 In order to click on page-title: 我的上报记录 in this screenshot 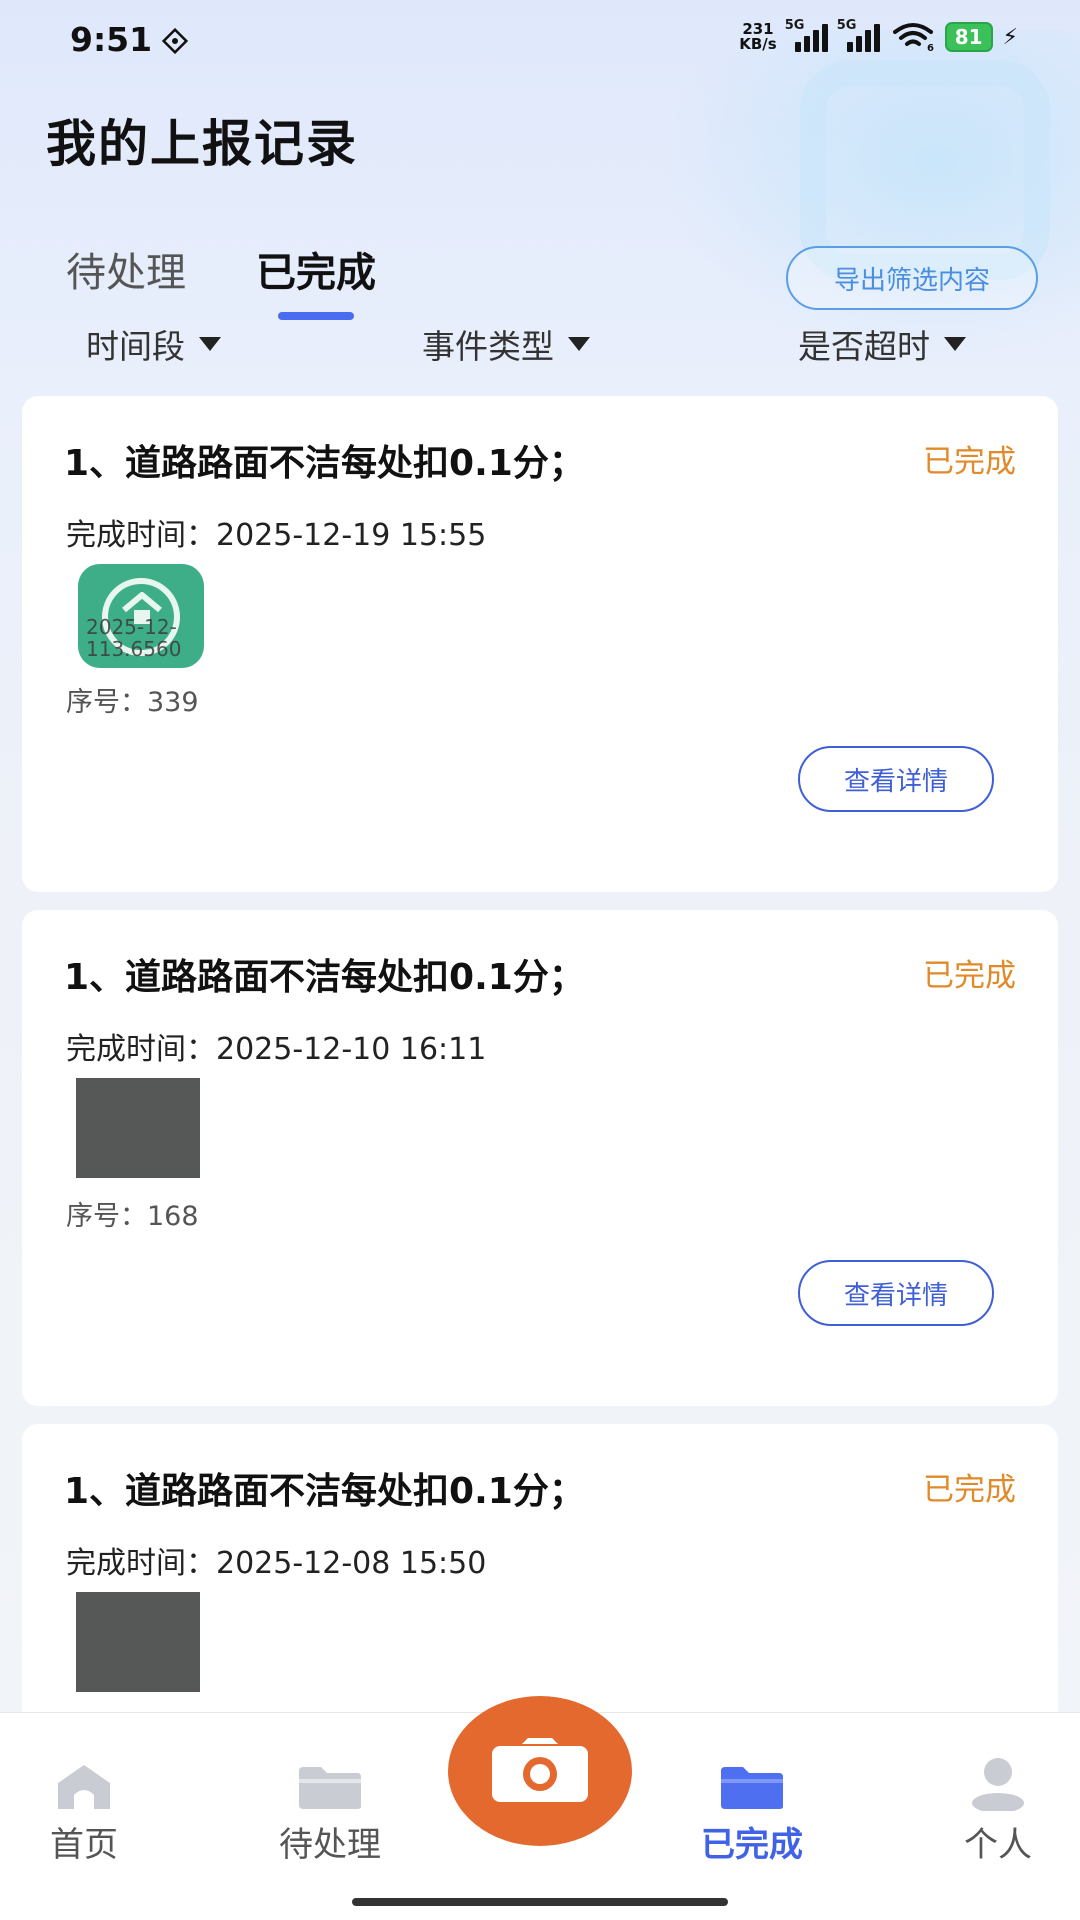, I will do `click(202, 144)`.